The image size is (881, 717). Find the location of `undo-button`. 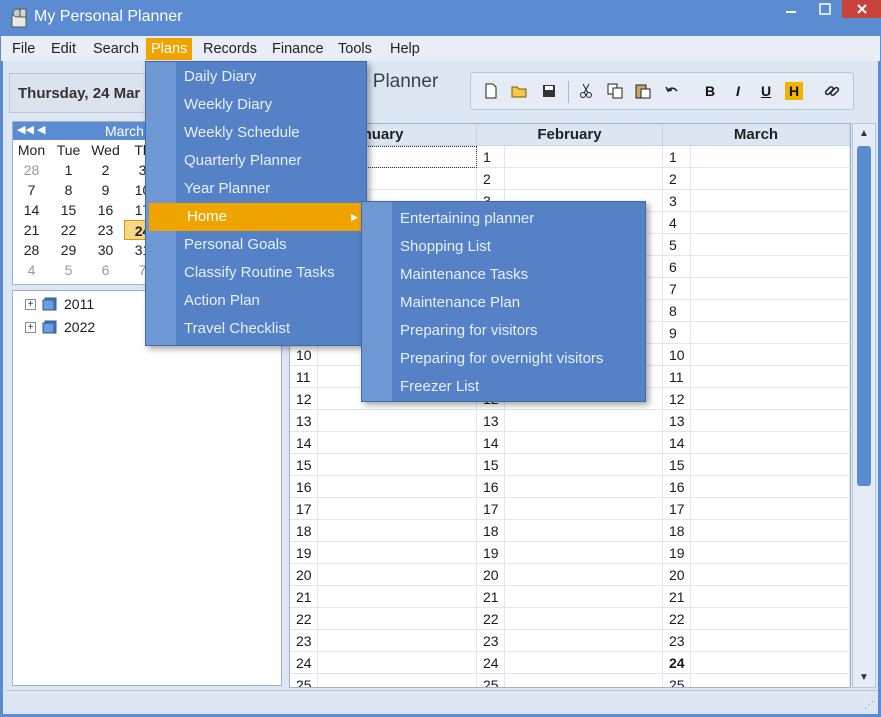

undo-button is located at coordinates (672, 91).